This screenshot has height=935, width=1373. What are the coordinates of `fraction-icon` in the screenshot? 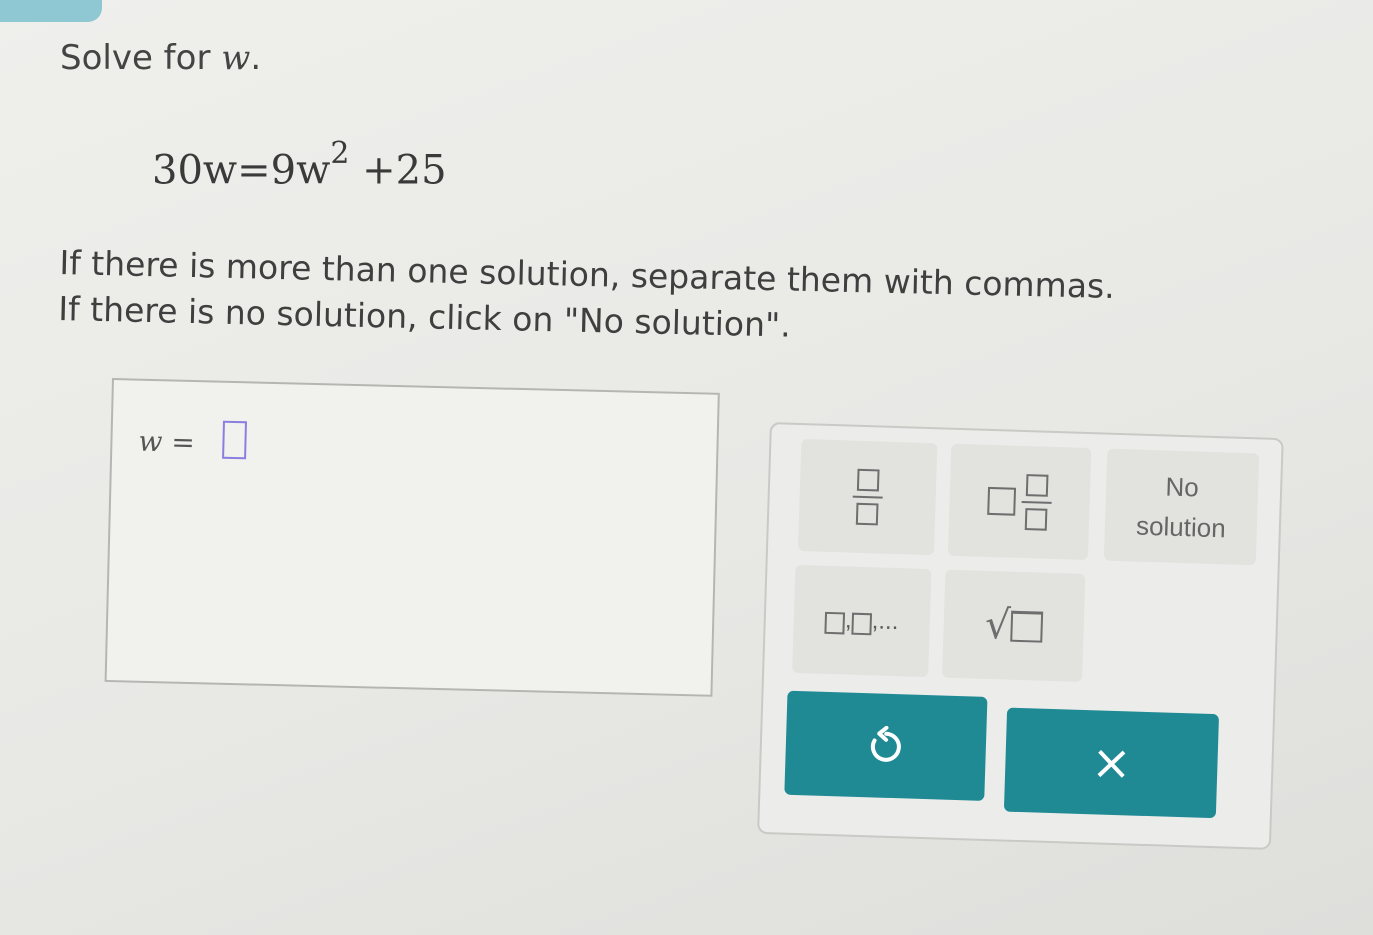 It's located at (868, 497).